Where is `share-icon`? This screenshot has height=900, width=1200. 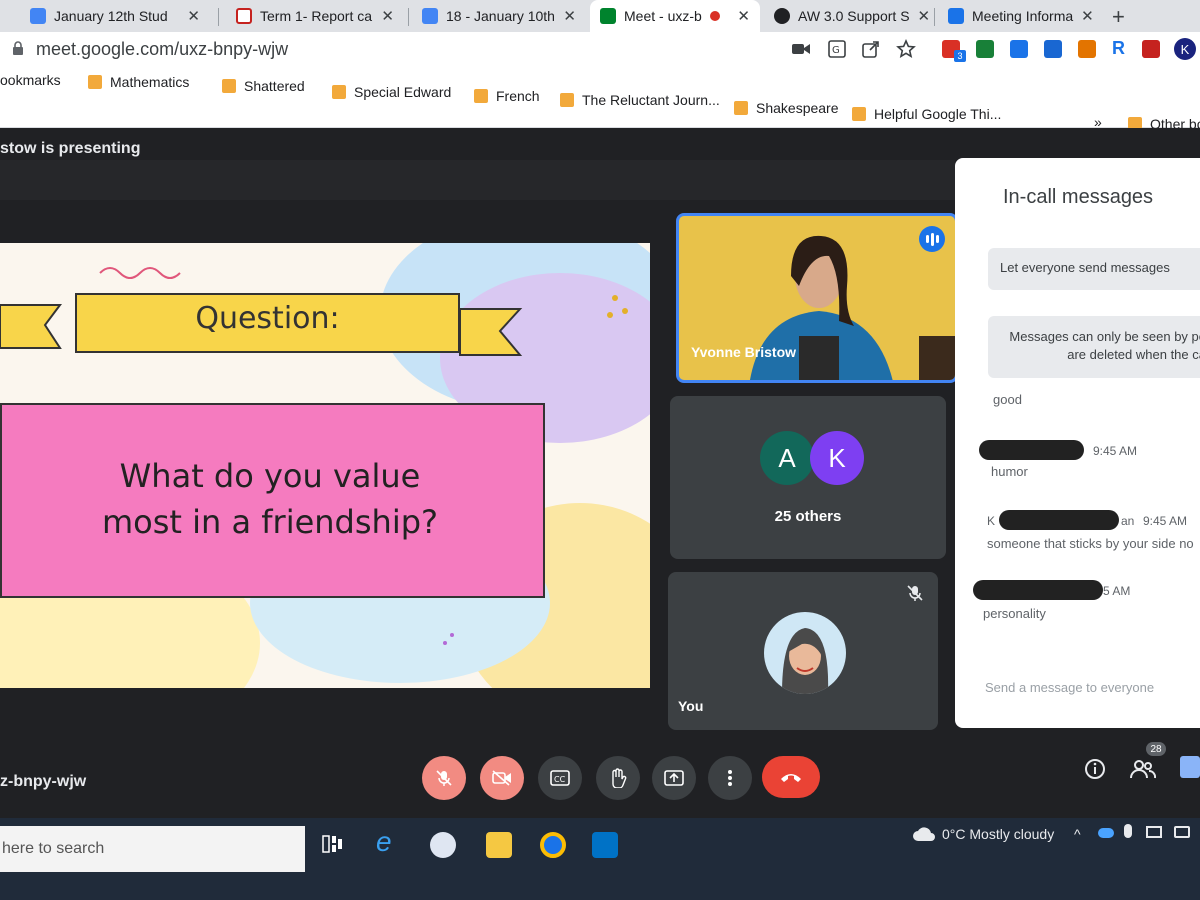
share-icon is located at coordinates (871, 49).